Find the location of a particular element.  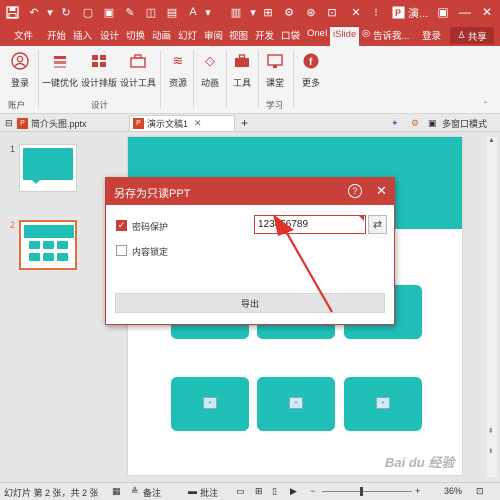

prev-slide-icon: ⇞ is located at coordinates (491, 431).